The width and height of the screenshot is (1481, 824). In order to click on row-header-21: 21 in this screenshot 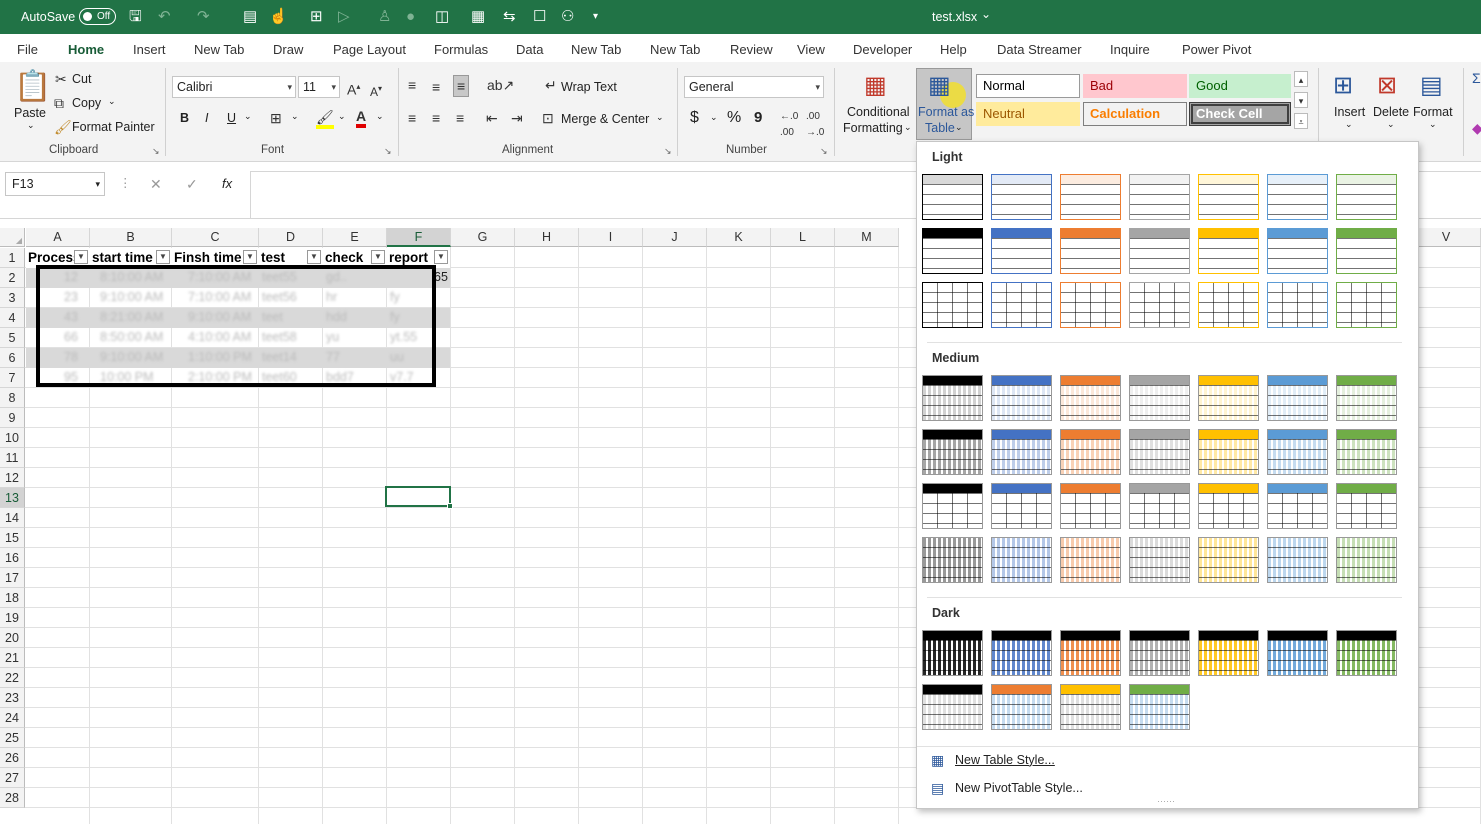, I will do `click(12, 658)`.